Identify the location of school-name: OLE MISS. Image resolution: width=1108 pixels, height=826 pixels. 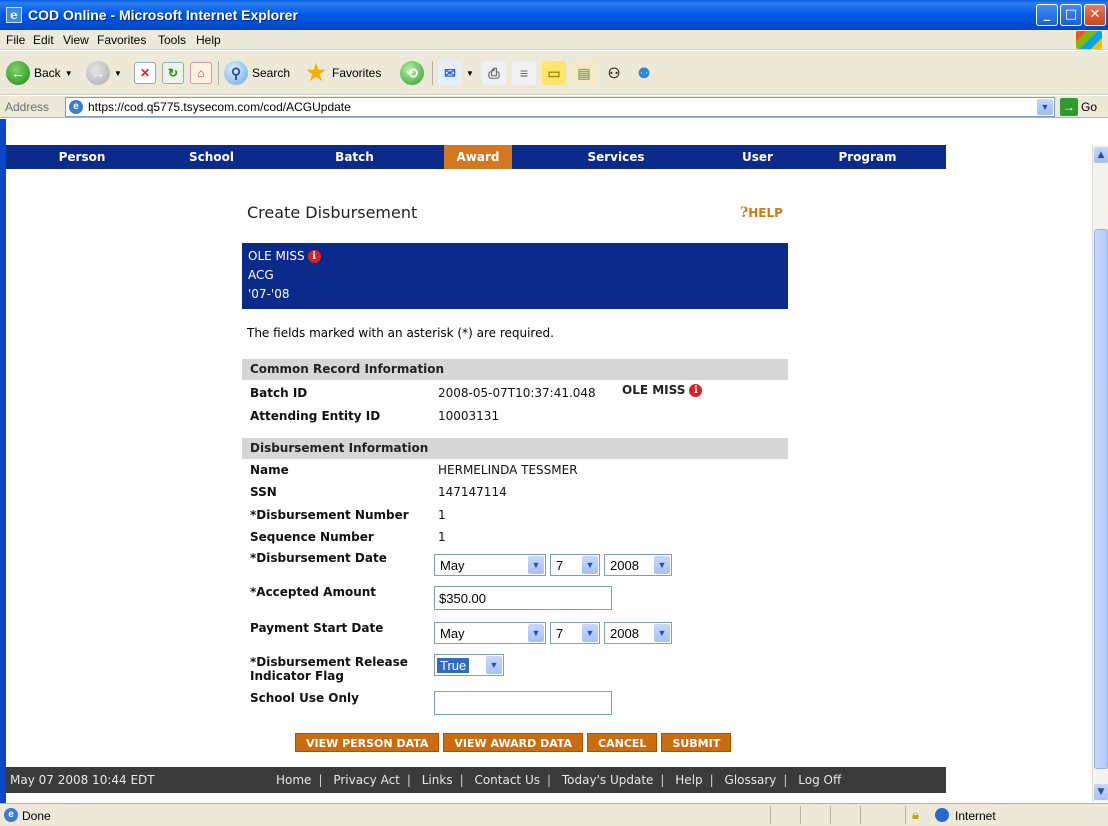
(276, 256).